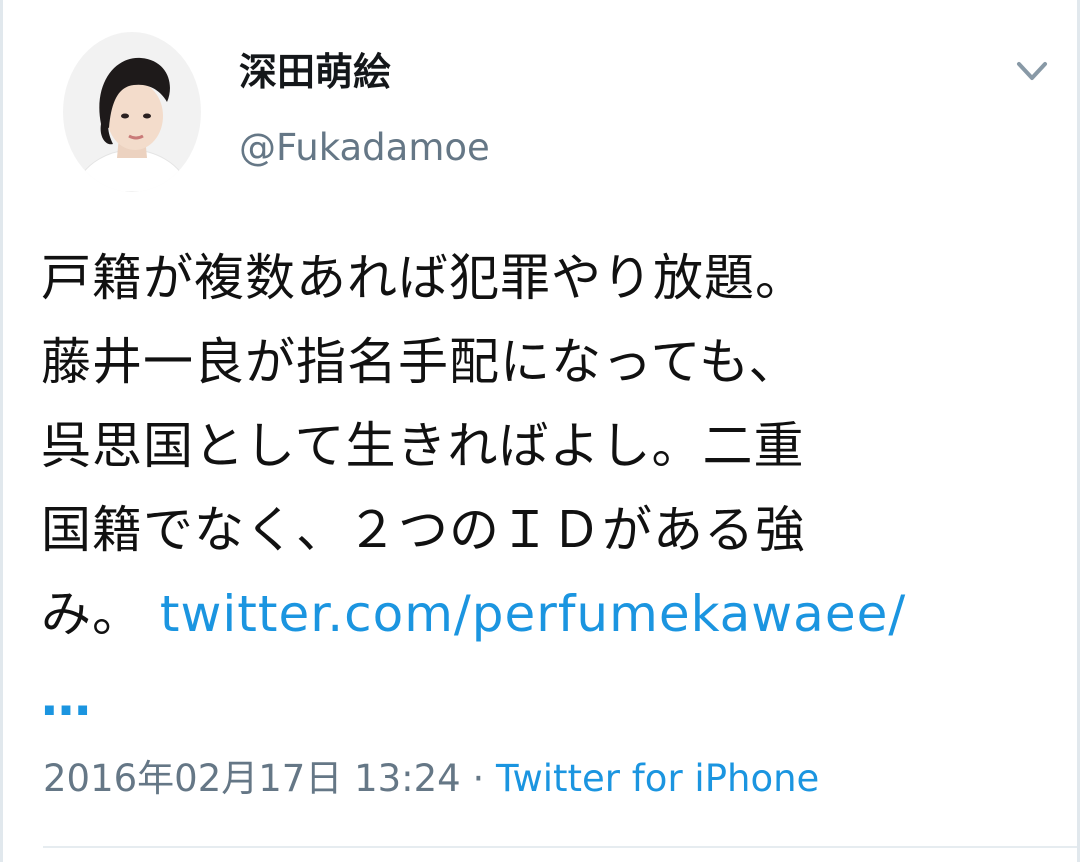 Image resolution: width=1080 pixels, height=862 pixels. What do you see at coordinates (533, 614) in the screenshot?
I see `tweet-link: twitter.com/perfumekawaee/` at bounding box center [533, 614].